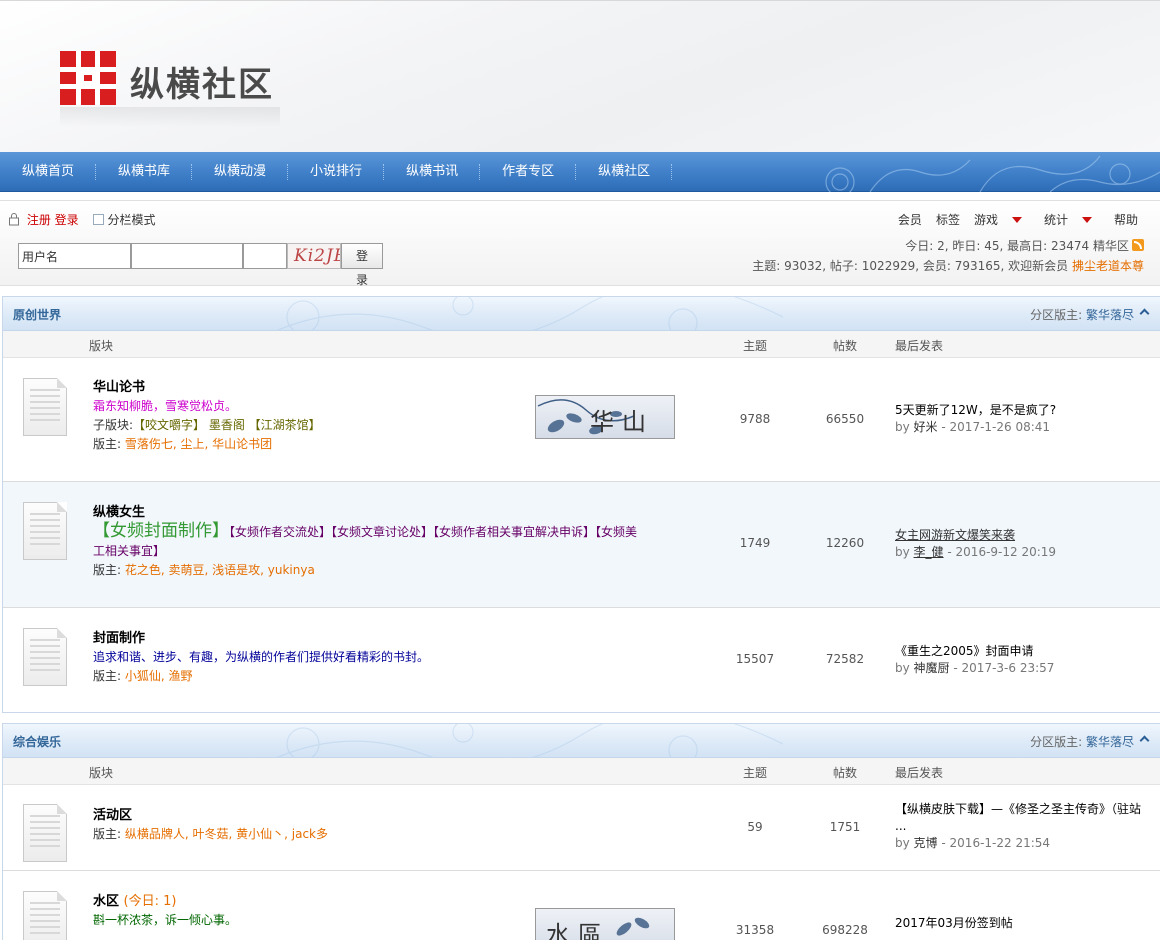 The image size is (1160, 940). Describe the element at coordinates (845, 543) in the screenshot. I see `post-count: 12260` at that location.